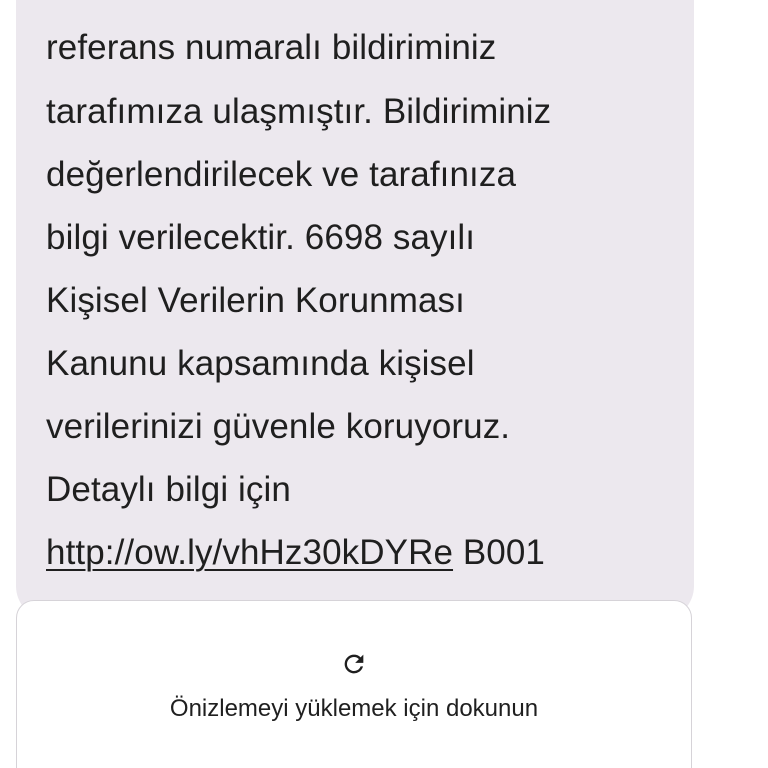  I want to click on message-line: Kanunu kapsamında kişisel, so click(260, 363).